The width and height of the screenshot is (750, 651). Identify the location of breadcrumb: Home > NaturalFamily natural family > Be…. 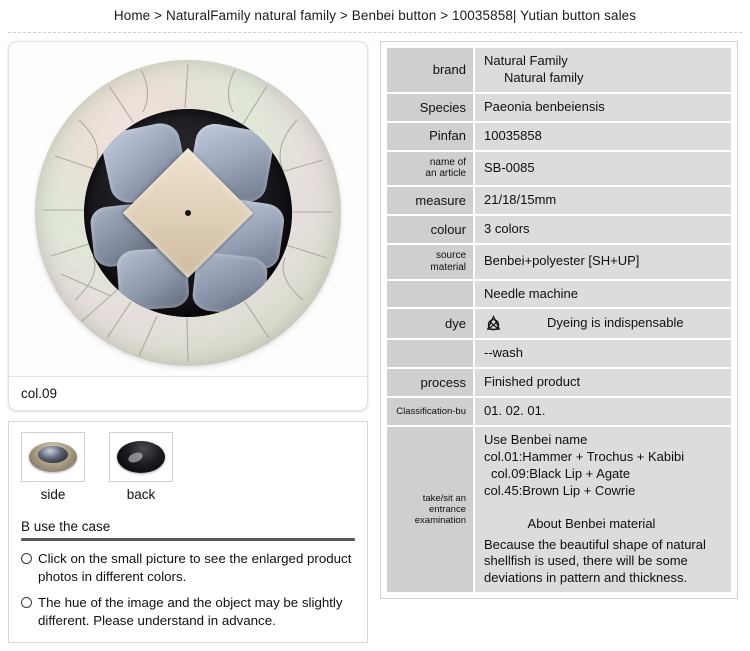
(375, 15).